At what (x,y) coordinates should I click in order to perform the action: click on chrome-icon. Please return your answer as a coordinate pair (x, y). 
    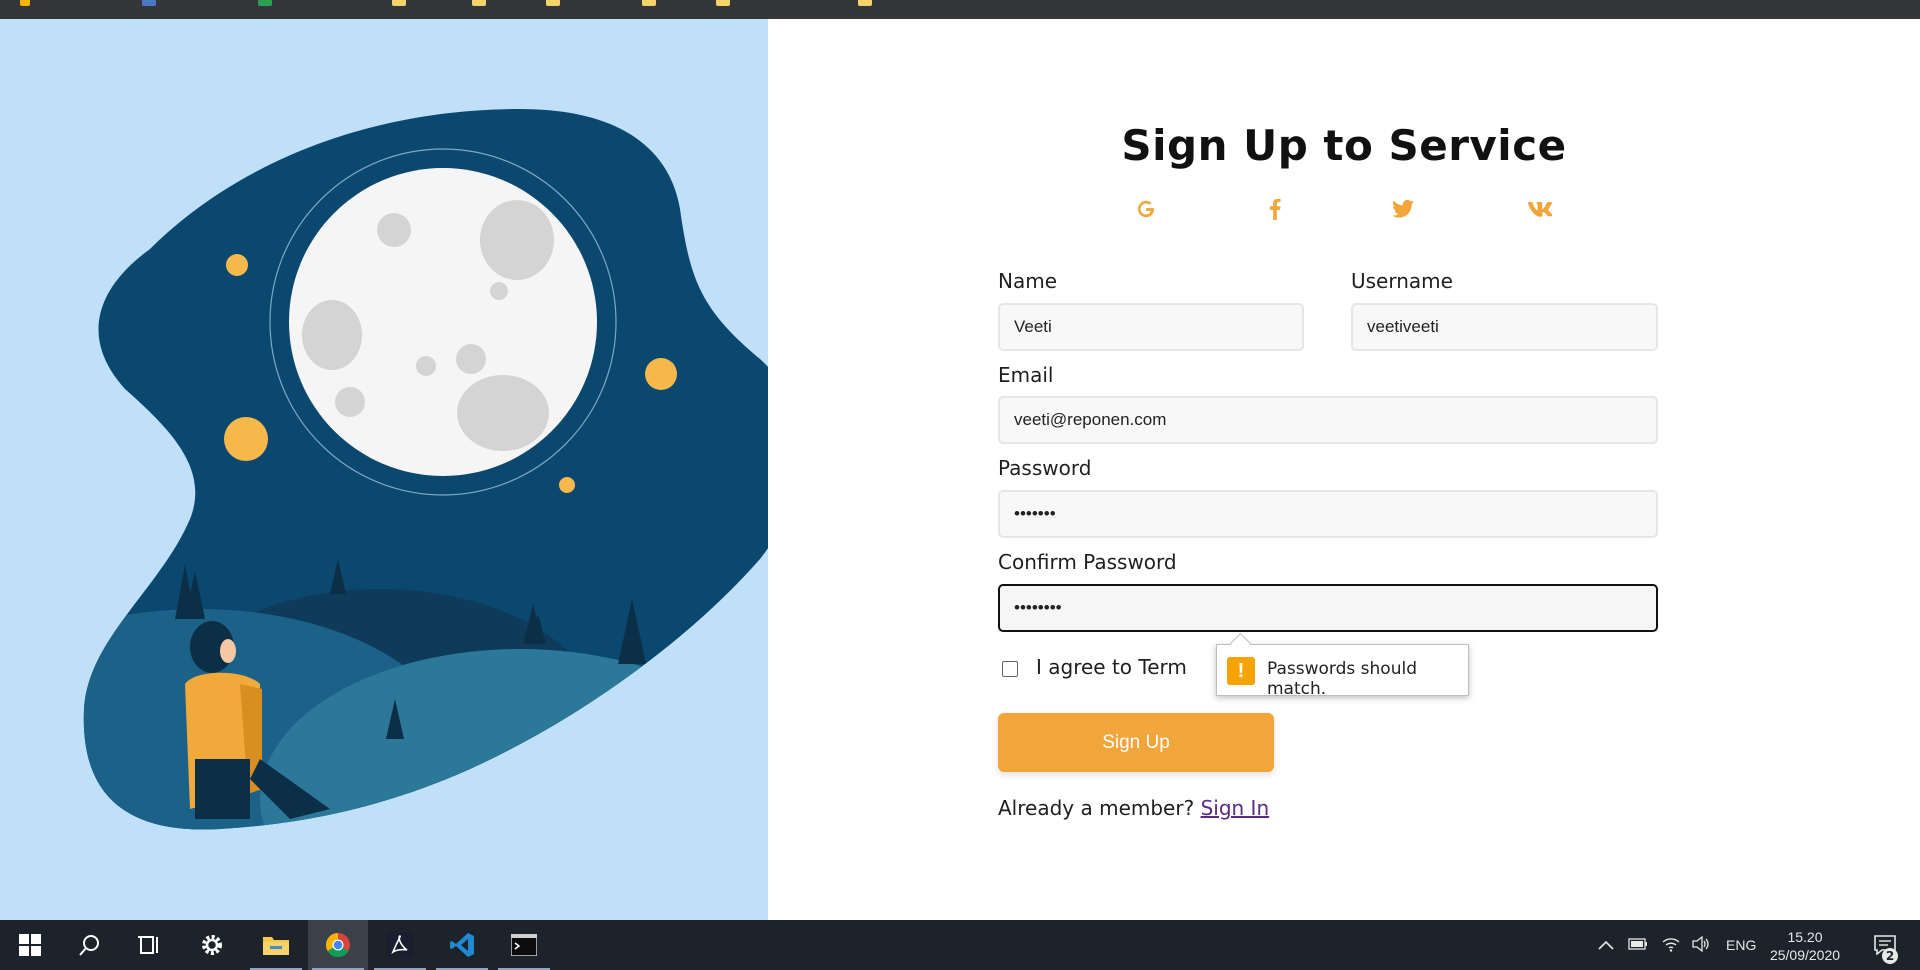
    Looking at the image, I should click on (338, 945).